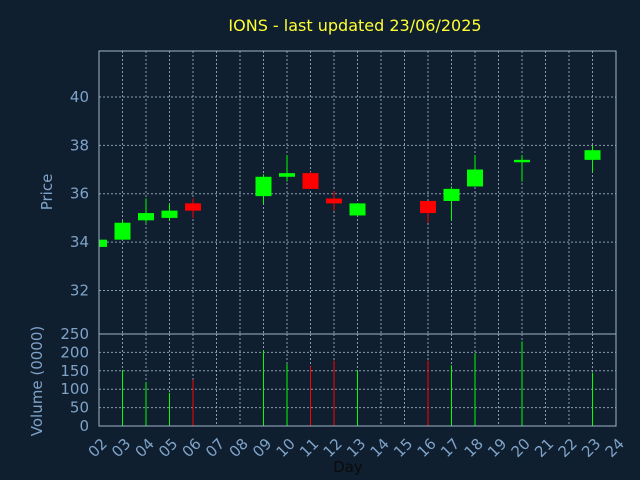  What do you see at coordinates (544, 448) in the screenshot?
I see `x-tick-label: 21` at bounding box center [544, 448].